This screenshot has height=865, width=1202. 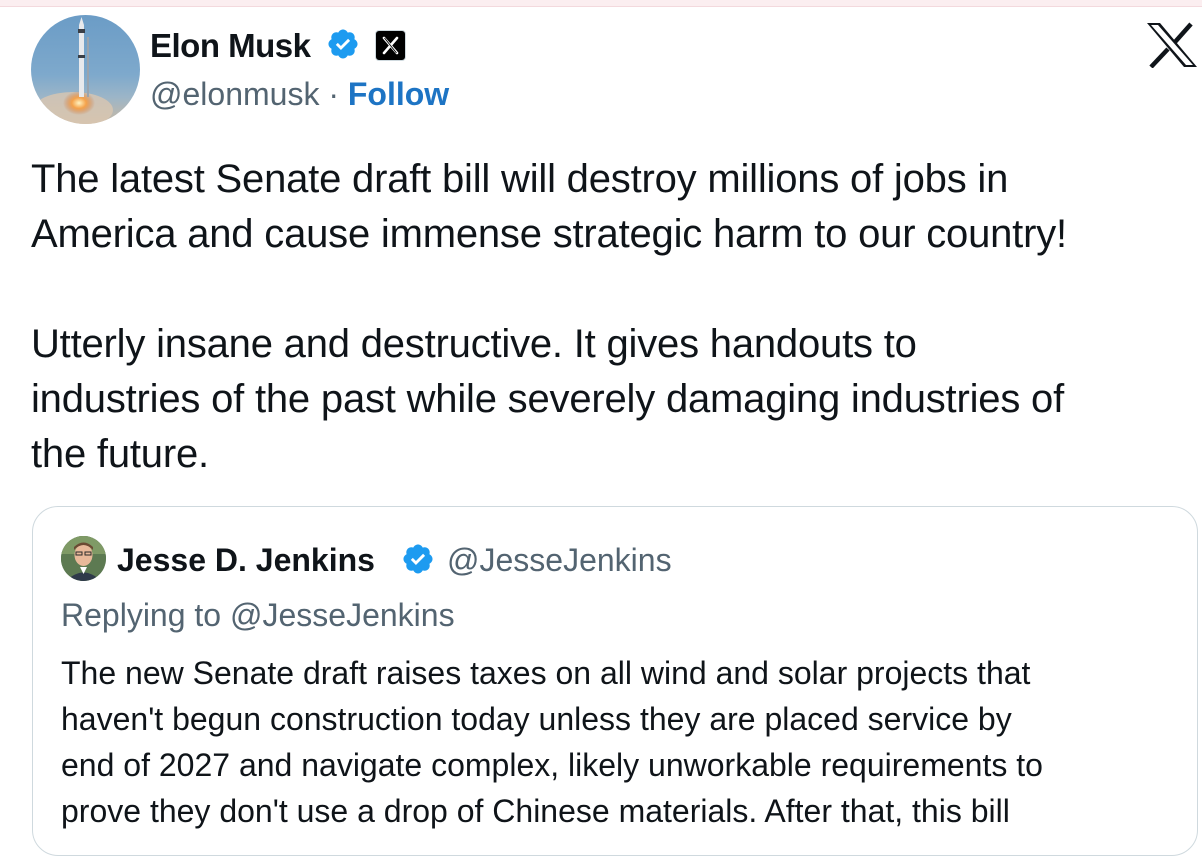 What do you see at coordinates (258, 615) in the screenshot?
I see `replying-to-label: Replying to @JesseJenkins` at bounding box center [258, 615].